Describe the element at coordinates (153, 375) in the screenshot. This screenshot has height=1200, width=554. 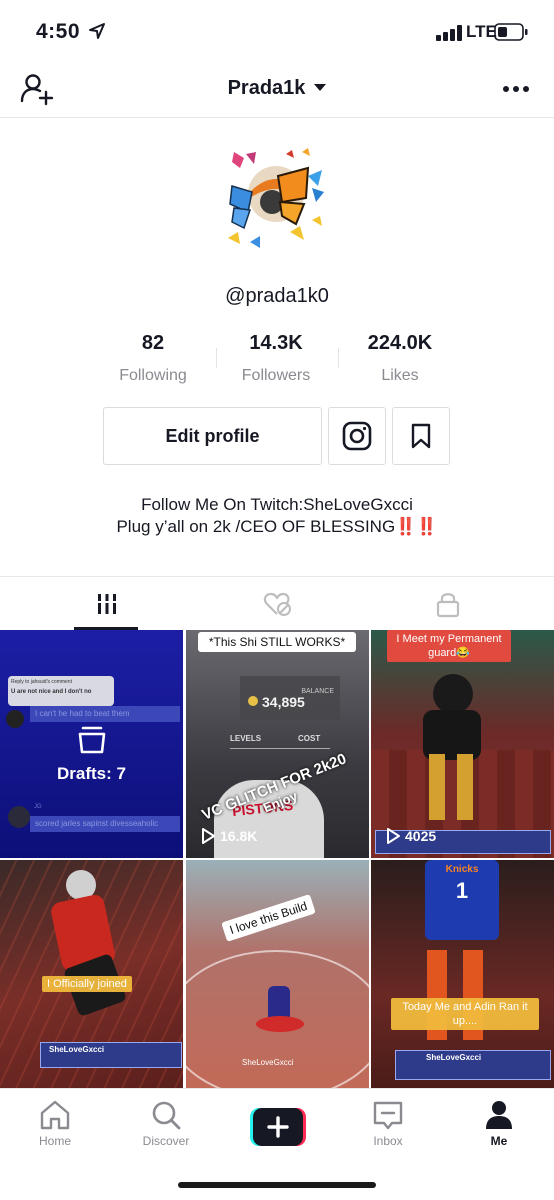
I see `following-label: Following` at that location.